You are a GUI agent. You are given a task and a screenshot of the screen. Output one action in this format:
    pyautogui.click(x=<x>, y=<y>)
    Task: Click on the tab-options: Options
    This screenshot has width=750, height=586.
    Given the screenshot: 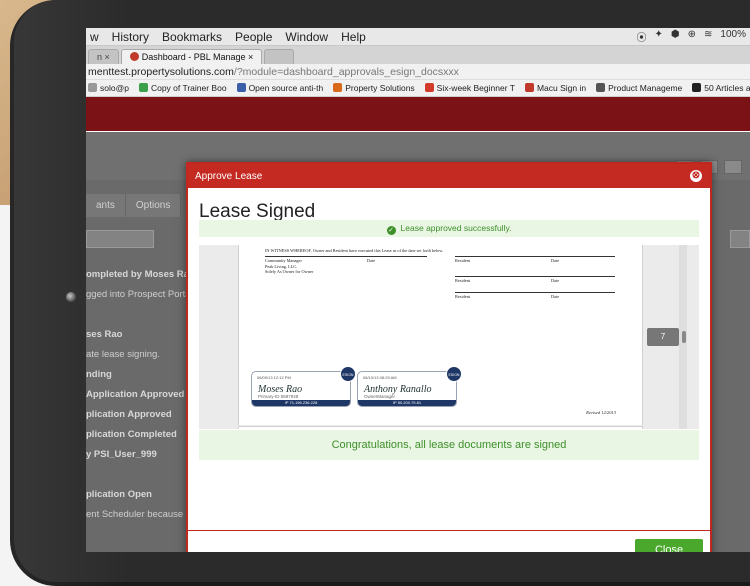 What is the action you would take?
    pyautogui.click(x=153, y=205)
    